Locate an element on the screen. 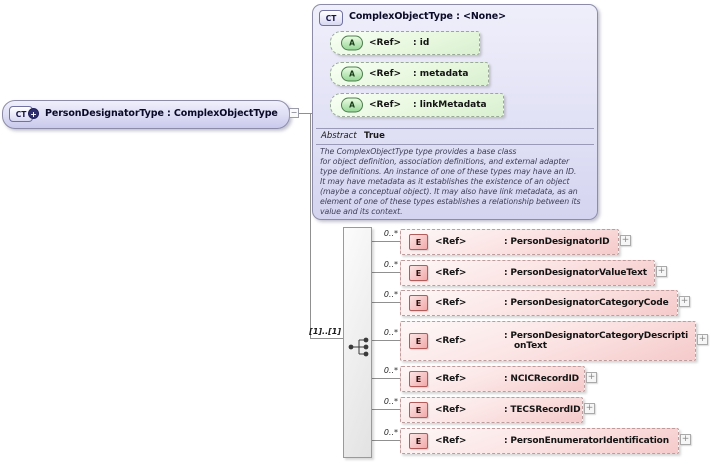 This screenshot has height=464, width=711. base-type-title: ComplexObjectType : <None> is located at coordinates (427, 16).